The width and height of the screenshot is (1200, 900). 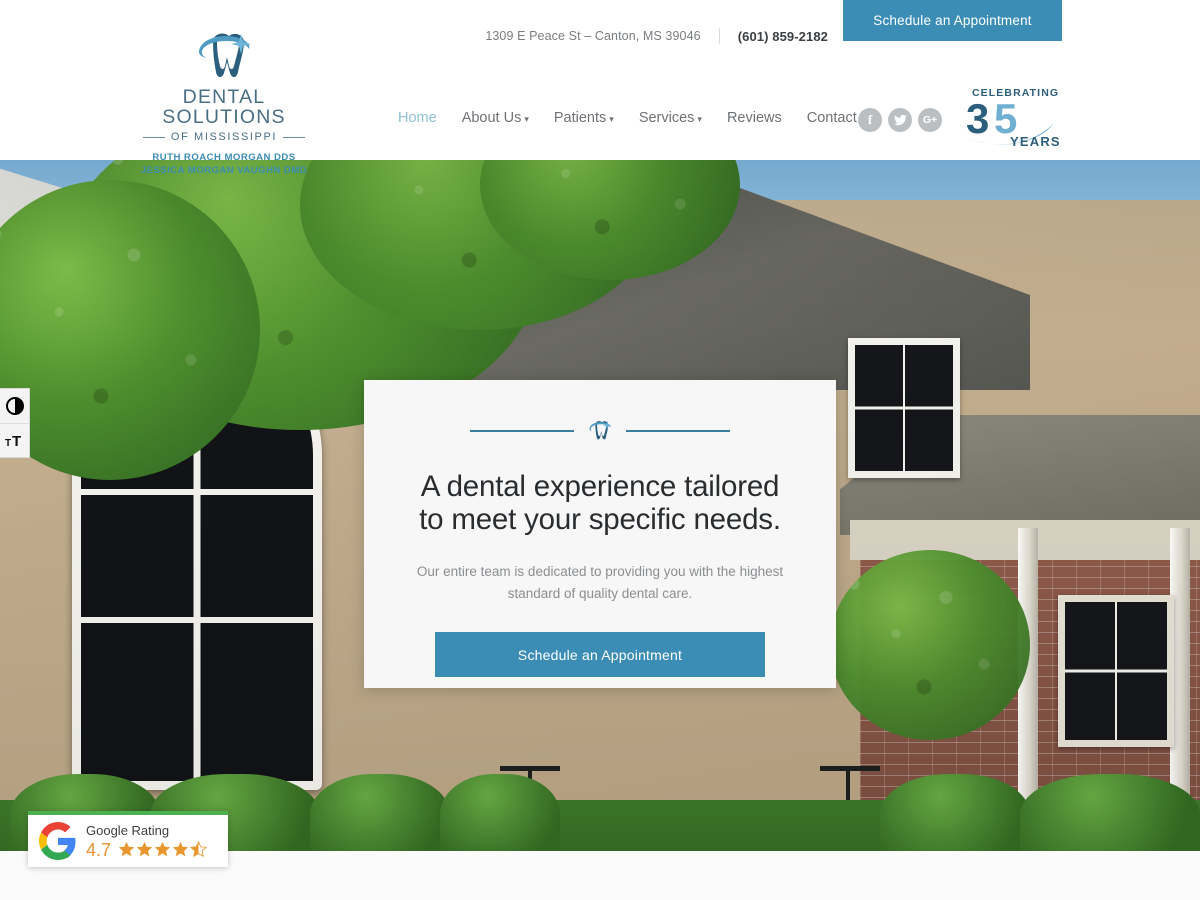 I want to click on facebook-glyph: f, so click(x=870, y=119).